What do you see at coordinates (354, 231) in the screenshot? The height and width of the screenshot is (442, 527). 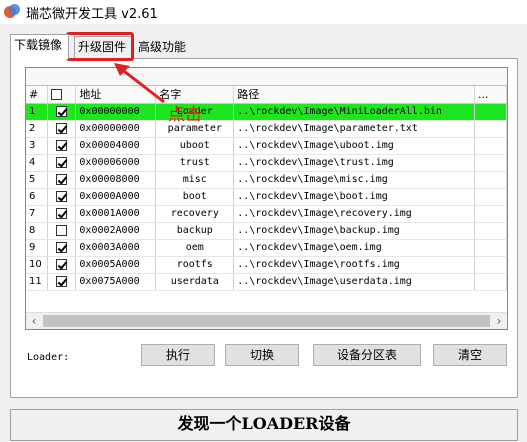 I see `row-path: ..\rockdev\Image\backup.img` at bounding box center [354, 231].